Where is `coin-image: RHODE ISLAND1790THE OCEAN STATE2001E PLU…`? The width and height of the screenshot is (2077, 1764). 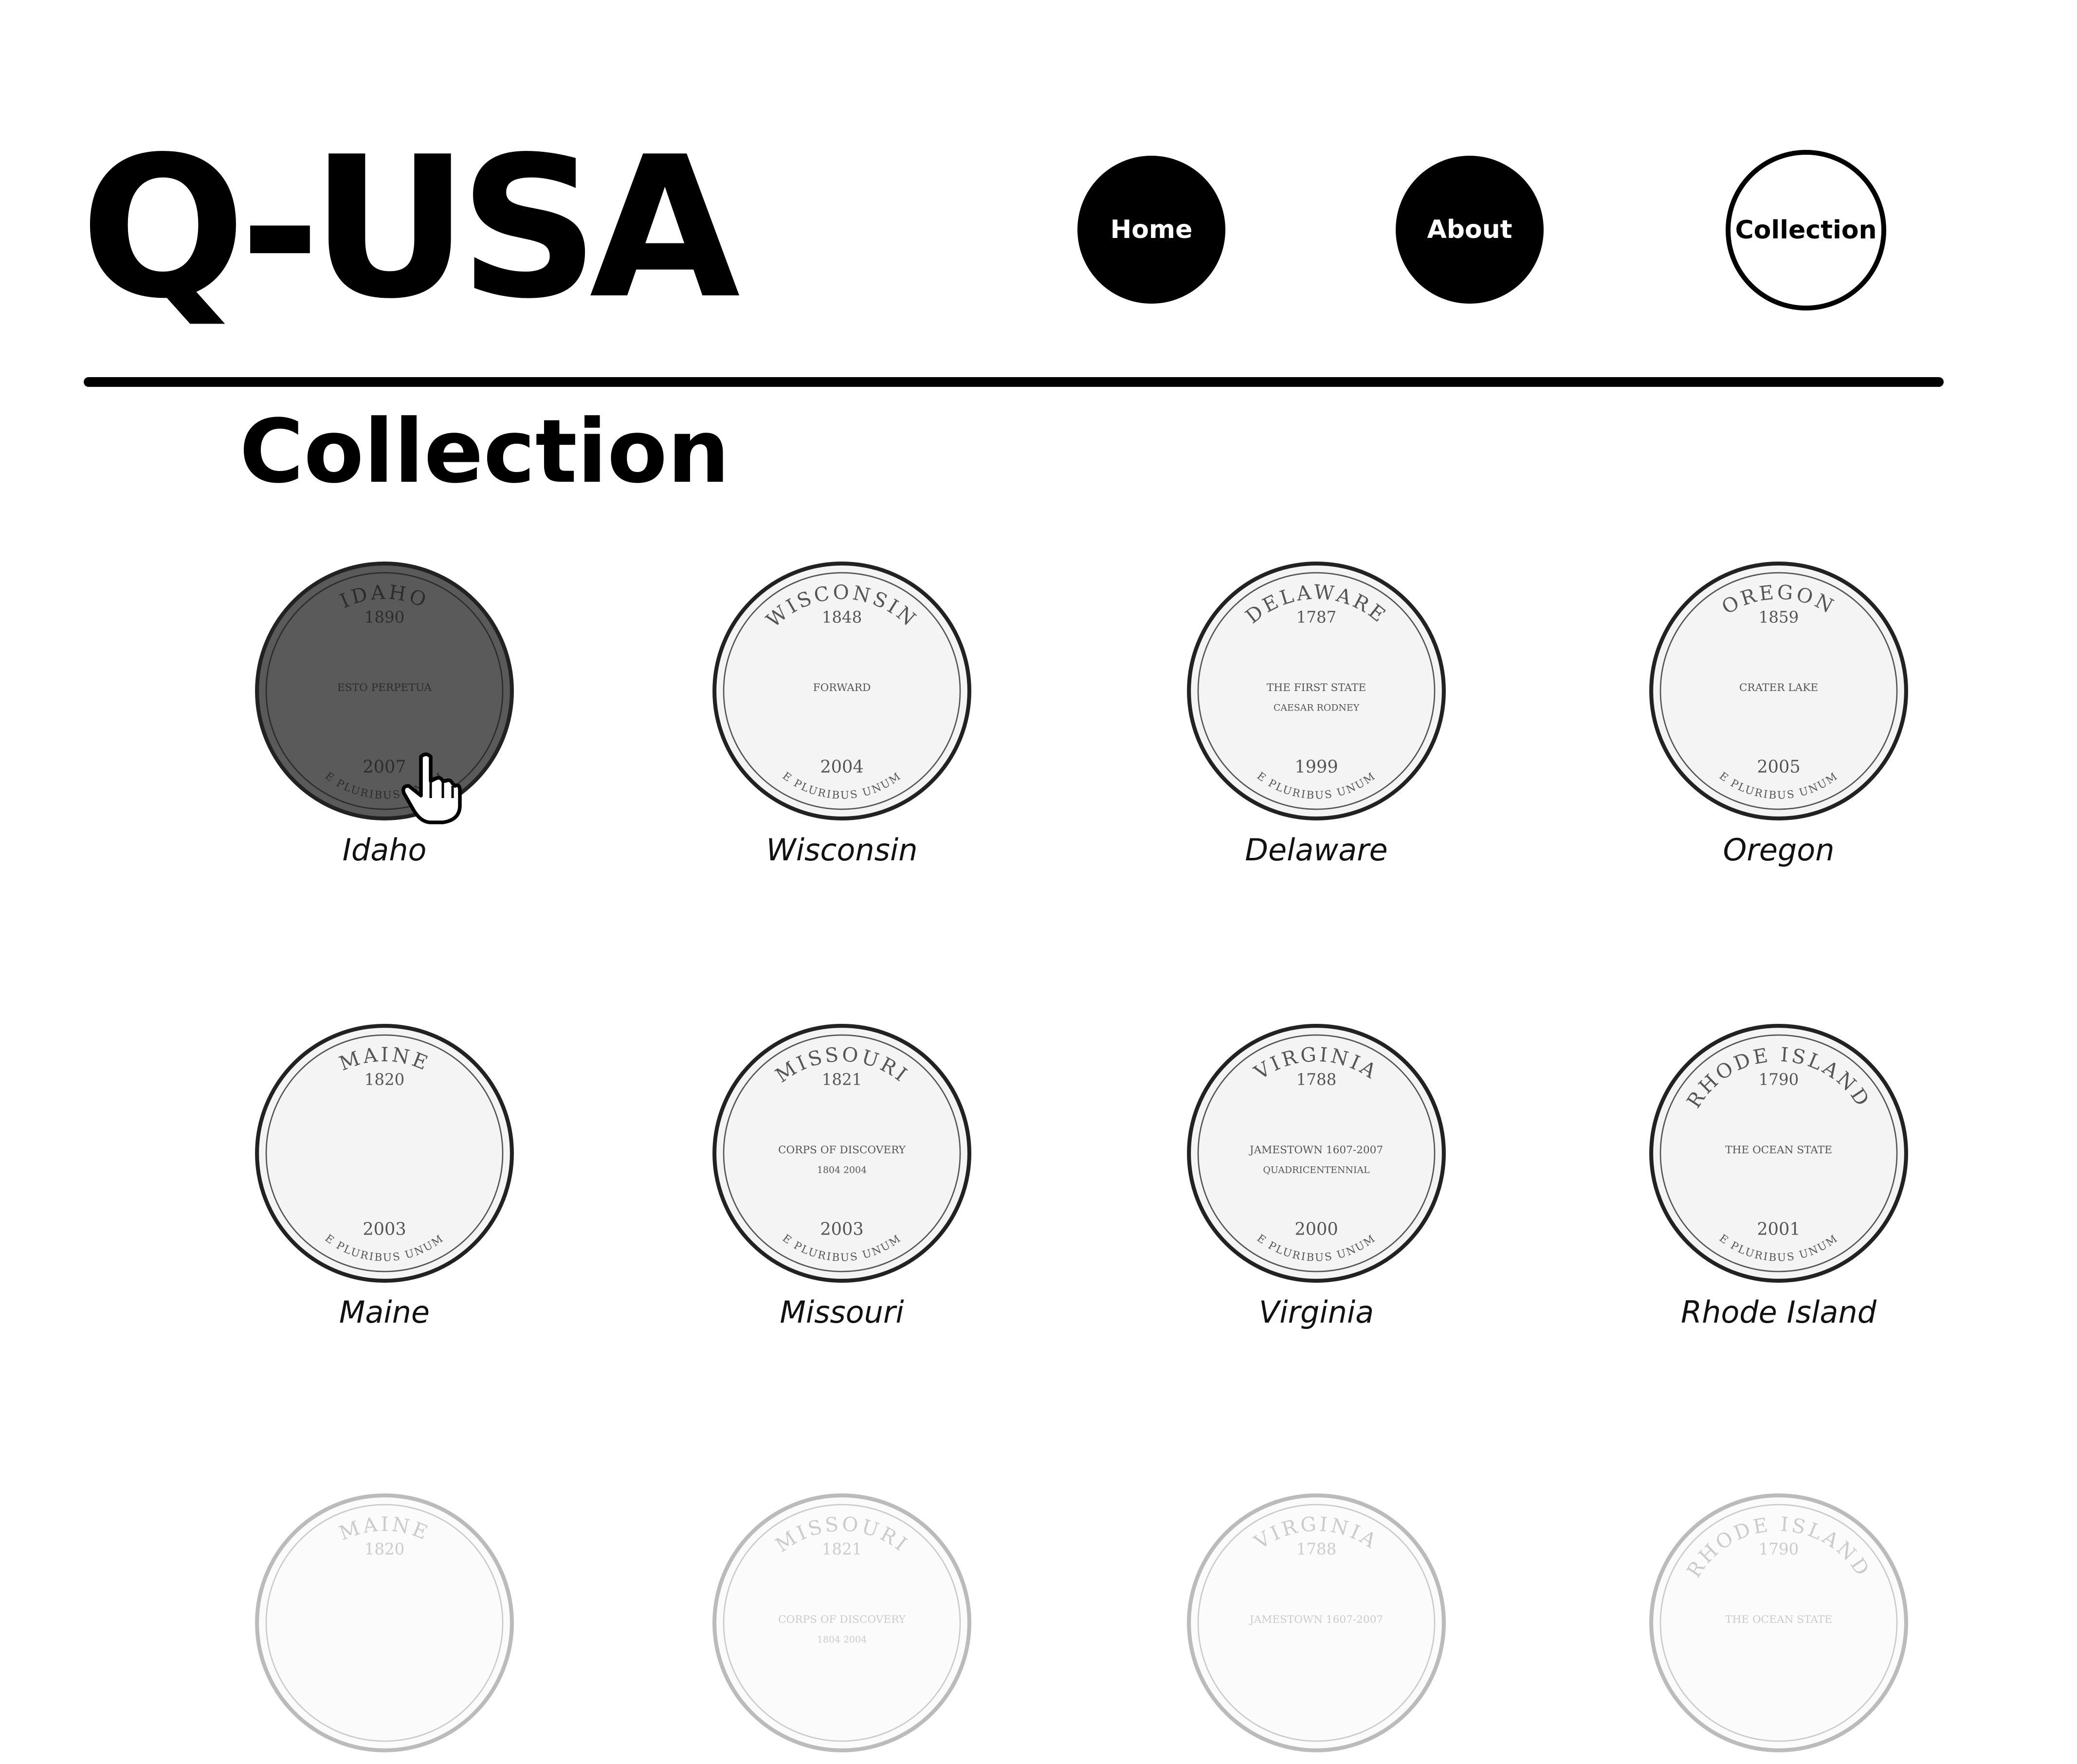
coin-image: RHODE ISLAND1790THE OCEAN STATE2001E PLU… is located at coordinates (1778, 1153).